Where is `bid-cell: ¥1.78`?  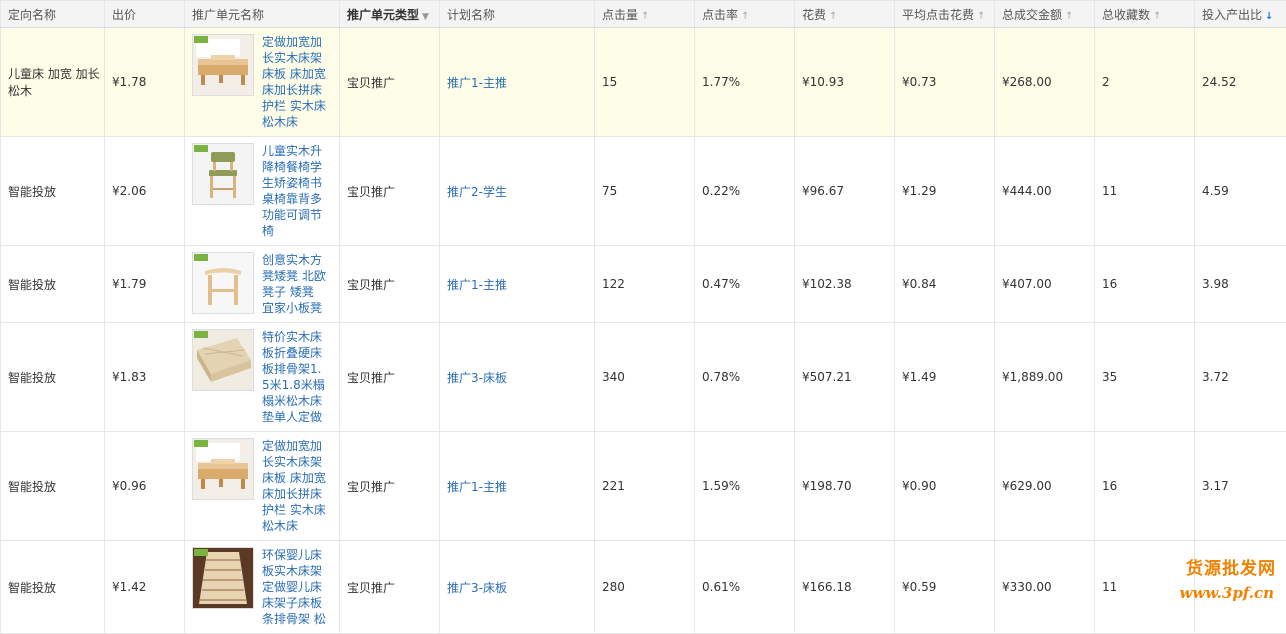
bid-cell: ¥1.78 is located at coordinates (145, 82).